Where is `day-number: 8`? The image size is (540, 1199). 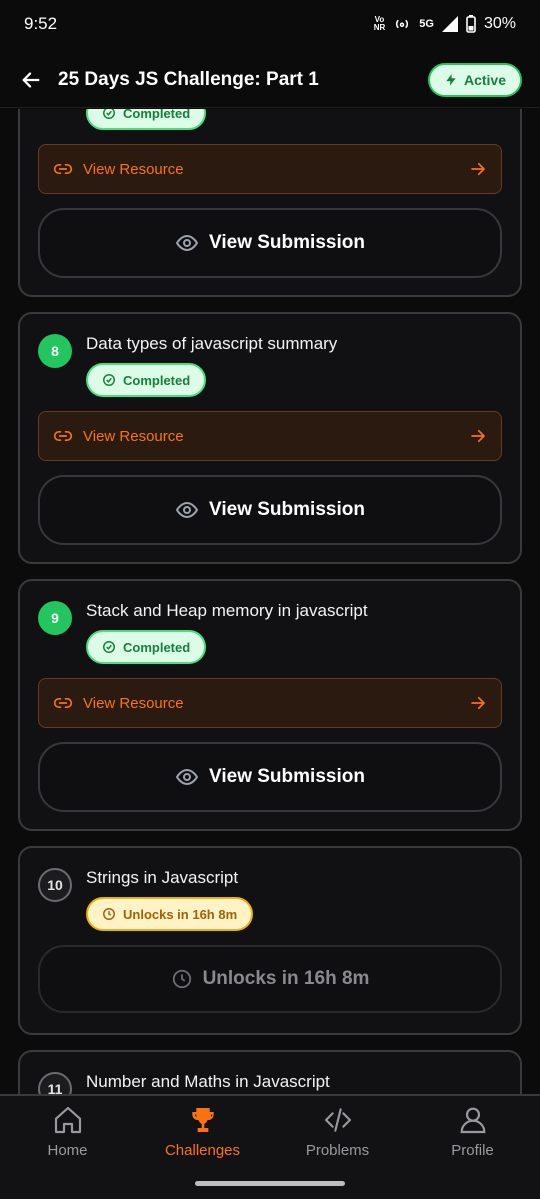 day-number: 8 is located at coordinates (55, 351).